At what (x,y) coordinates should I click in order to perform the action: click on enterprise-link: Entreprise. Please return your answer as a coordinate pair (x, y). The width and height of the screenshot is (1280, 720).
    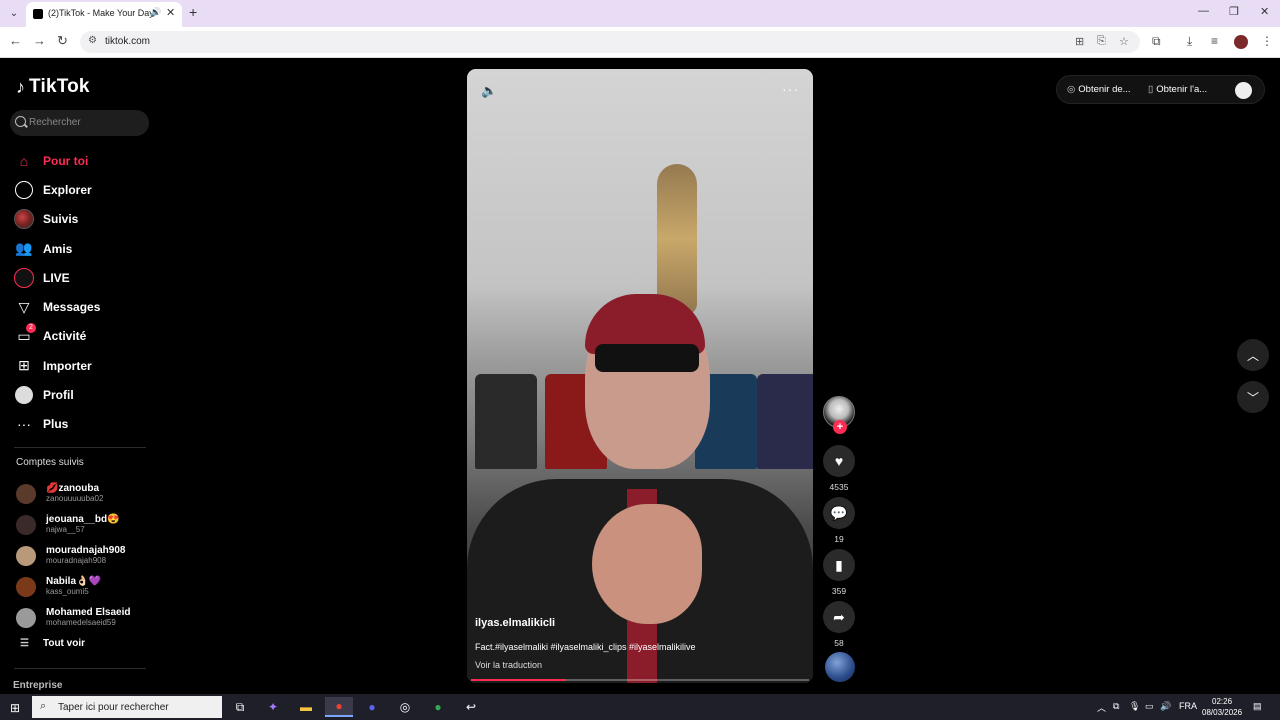
    Looking at the image, I should click on (37, 685).